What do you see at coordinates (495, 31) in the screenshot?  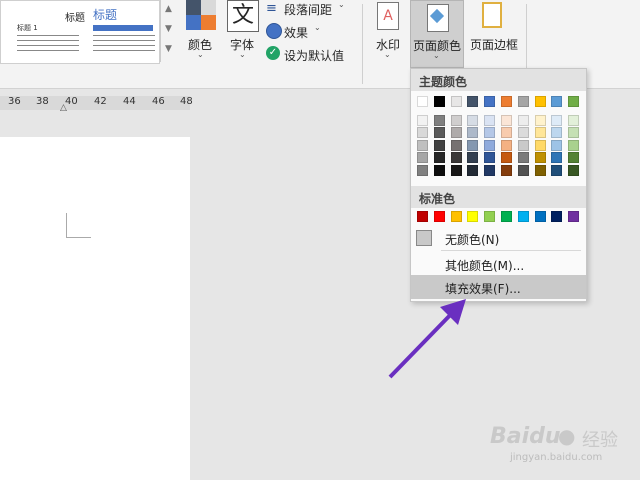 I see `page-border-button: 页面边框` at bounding box center [495, 31].